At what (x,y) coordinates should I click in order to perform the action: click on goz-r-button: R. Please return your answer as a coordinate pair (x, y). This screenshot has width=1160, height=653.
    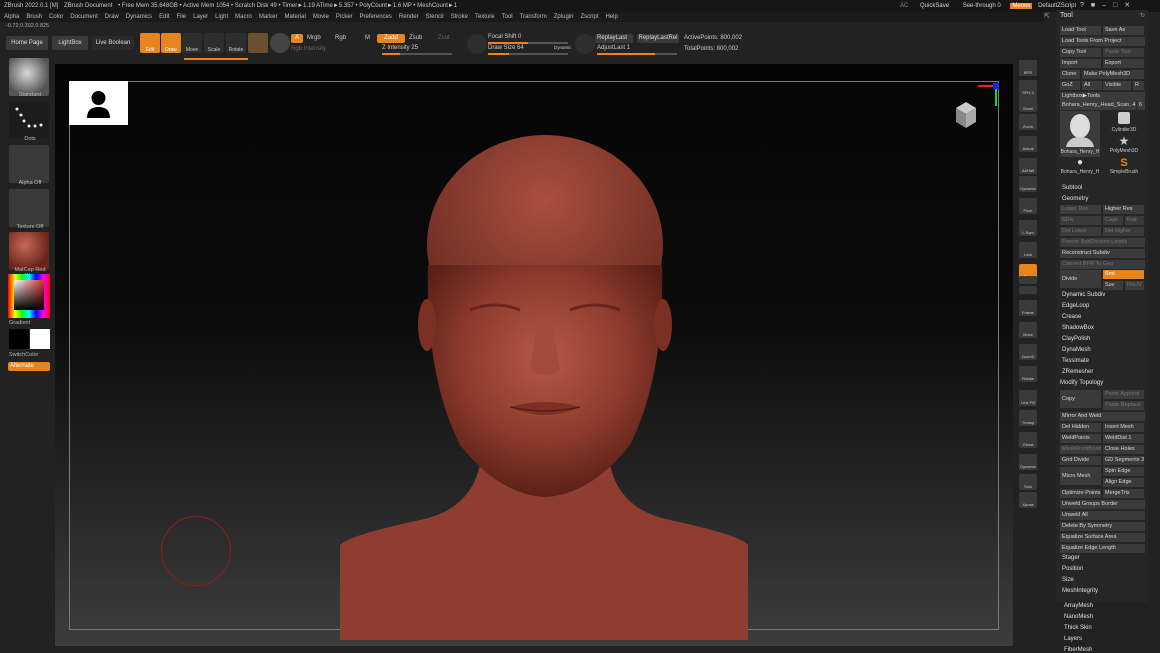
    Looking at the image, I should click on (1138, 85).